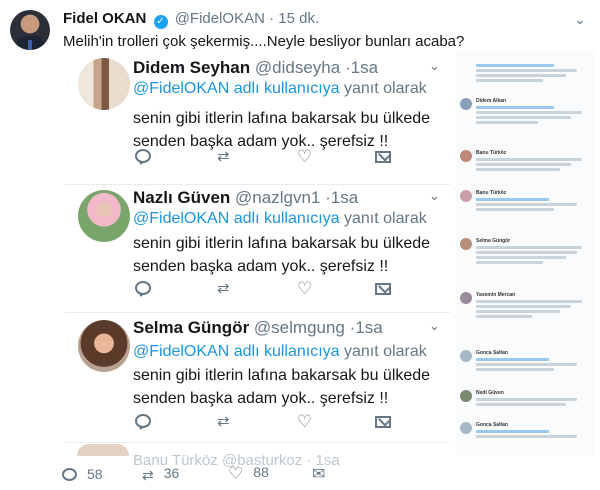 The width and height of the screenshot is (600, 490). I want to click on author-name: Fidel OKAN, so click(104, 18).